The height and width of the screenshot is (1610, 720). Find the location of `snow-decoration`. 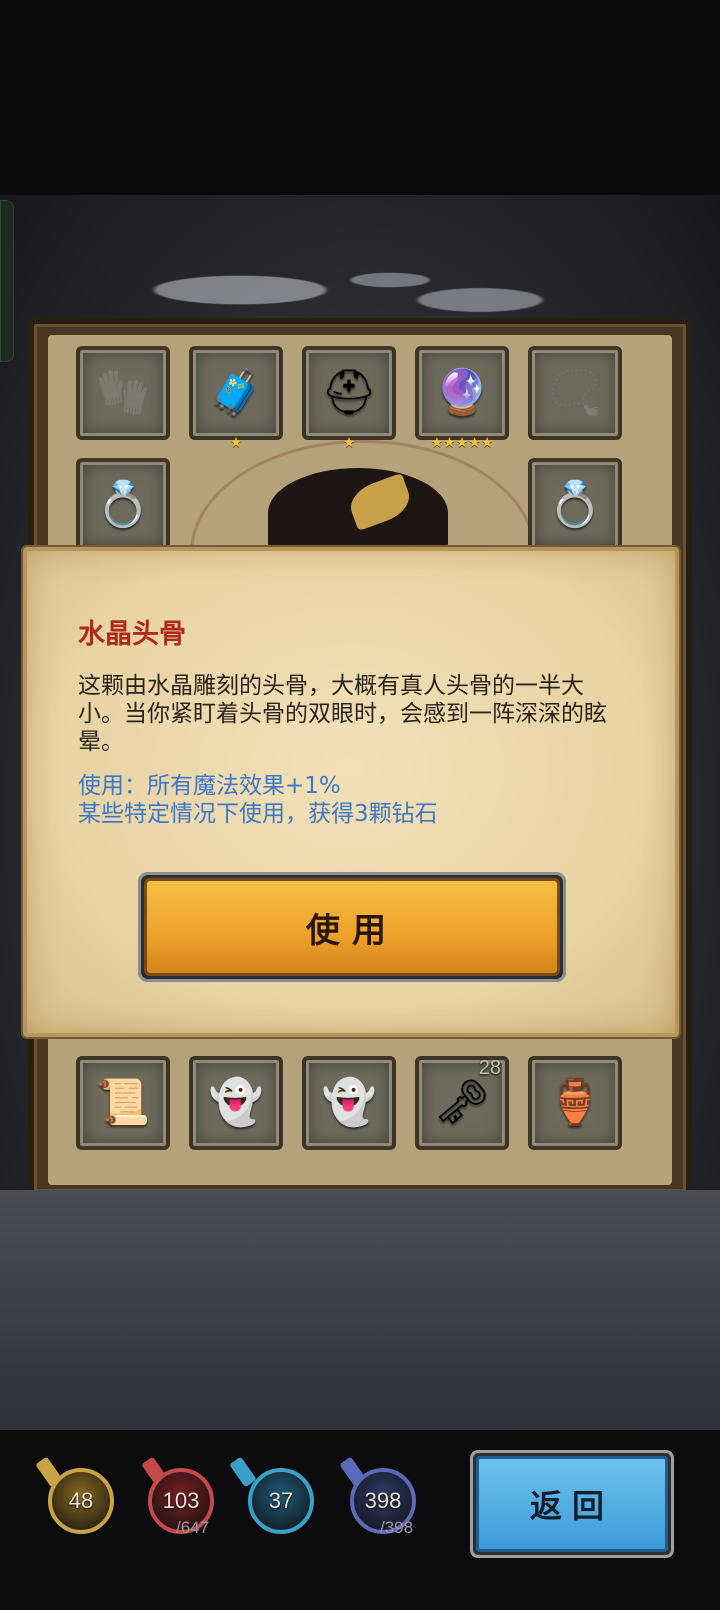

snow-decoration is located at coordinates (360, 270).